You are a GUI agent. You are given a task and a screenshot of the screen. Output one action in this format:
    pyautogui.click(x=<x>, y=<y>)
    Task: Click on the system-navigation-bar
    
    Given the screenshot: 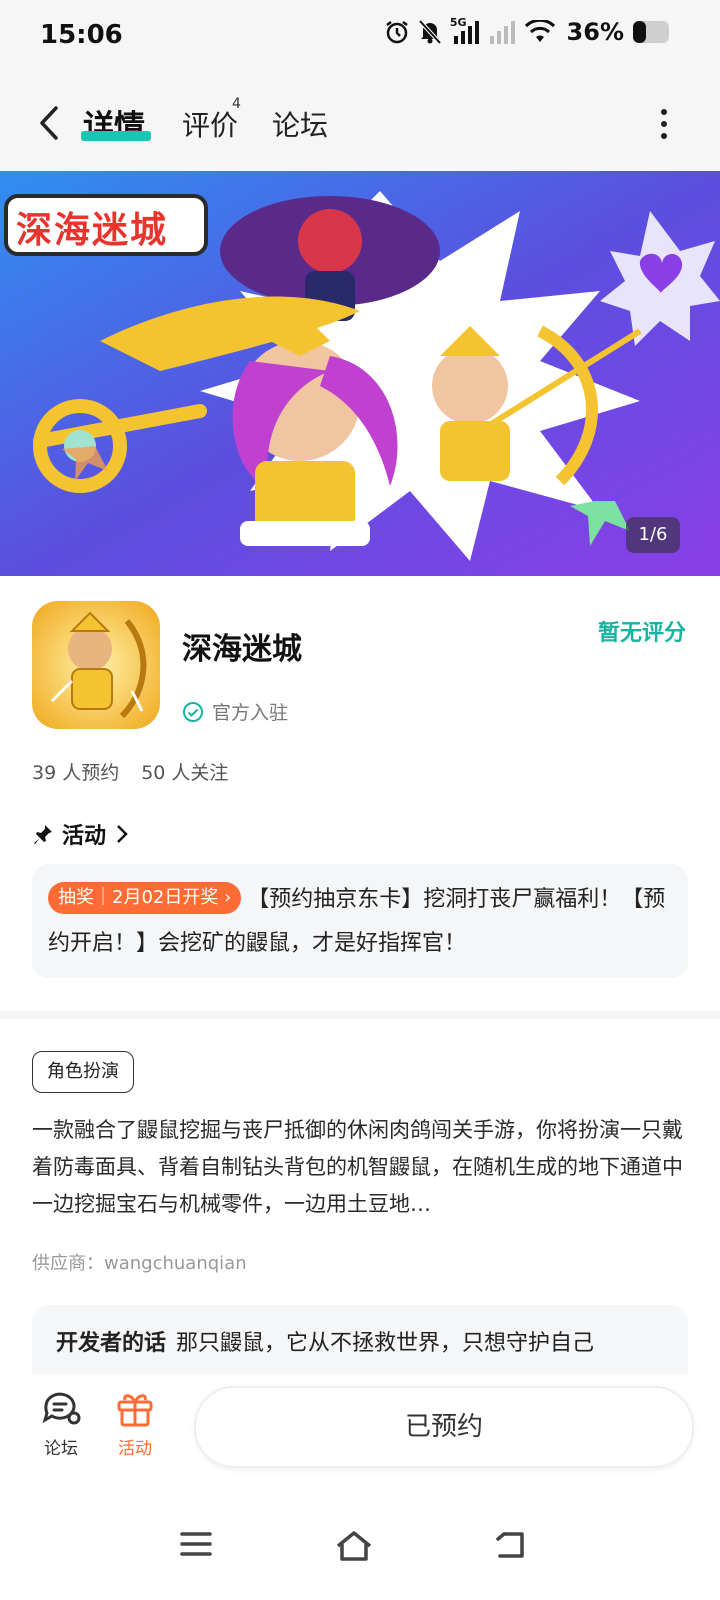 What is the action you would take?
    pyautogui.click(x=360, y=1552)
    